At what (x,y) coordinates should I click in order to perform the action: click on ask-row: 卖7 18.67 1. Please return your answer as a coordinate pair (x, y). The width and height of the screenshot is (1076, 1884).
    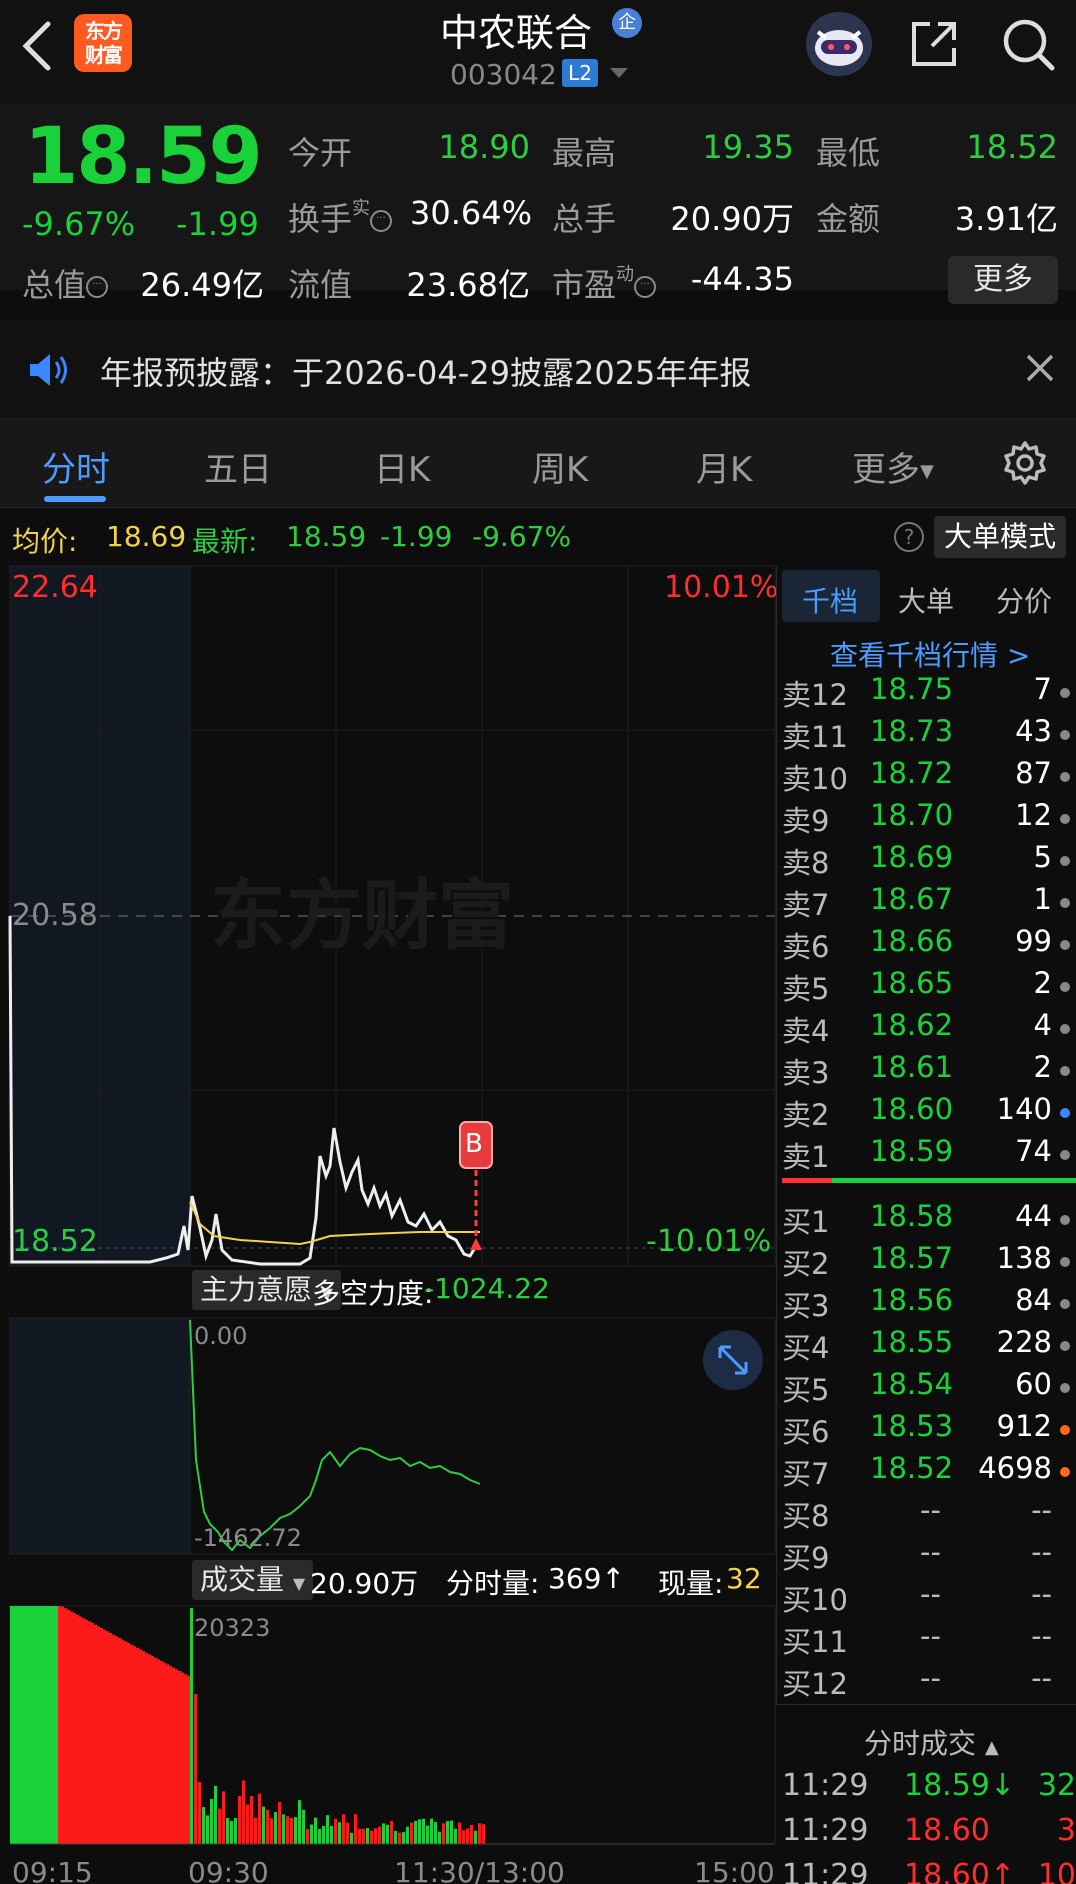
    Looking at the image, I should click on (929, 903).